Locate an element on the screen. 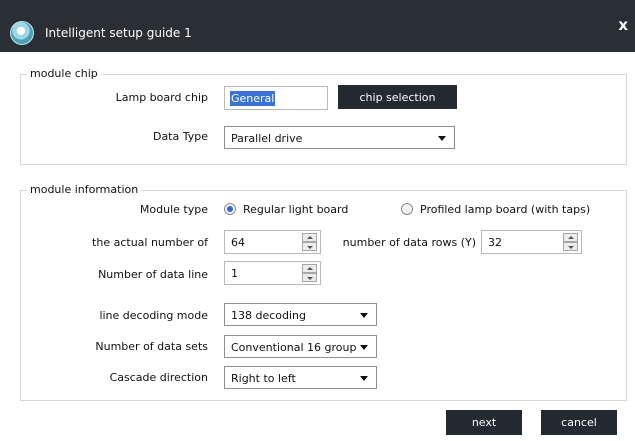  line-decoding-label: line decoding mode is located at coordinates (153, 315).